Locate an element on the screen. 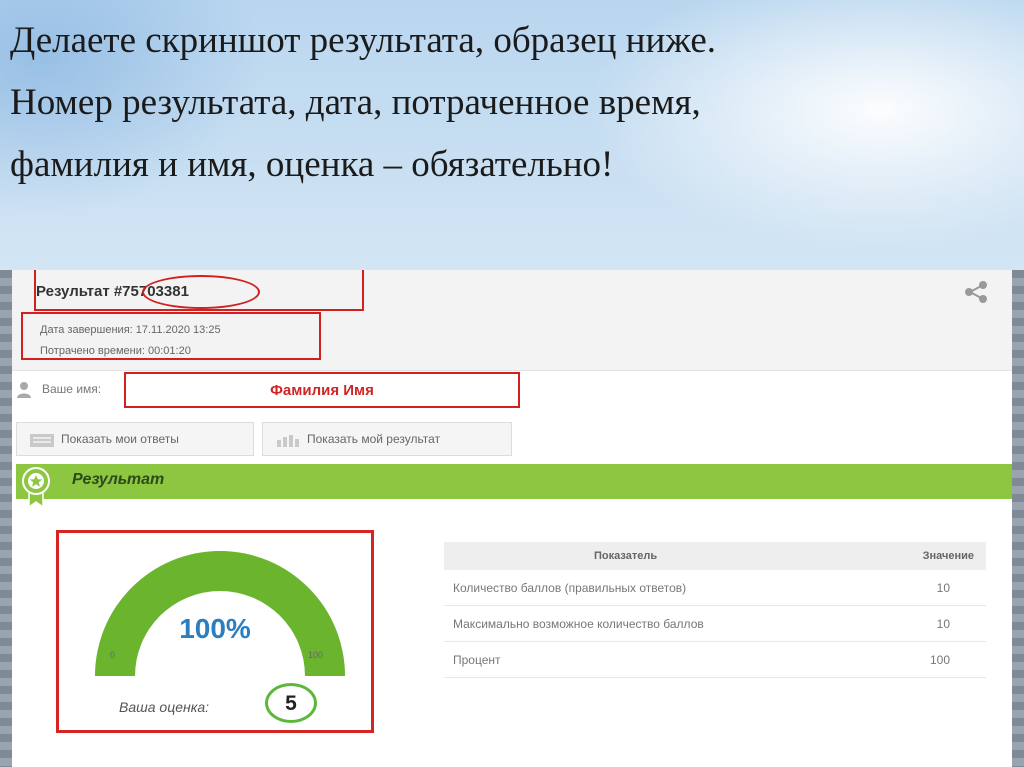 The width and height of the screenshot is (1024, 767). name-field: Фамилия Имя is located at coordinates (322, 390).